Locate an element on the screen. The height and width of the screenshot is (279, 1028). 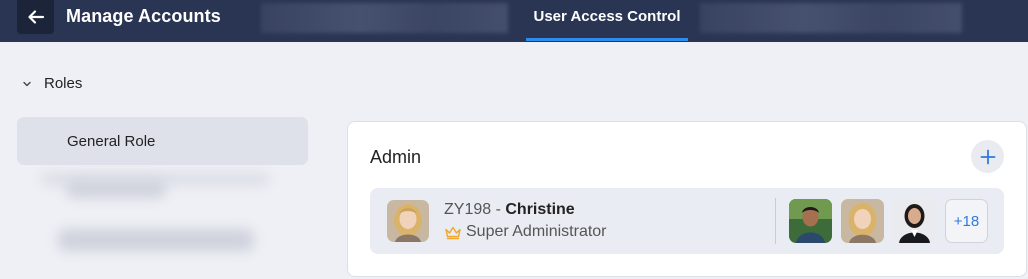
member-photo-man is located at coordinates (810, 221).